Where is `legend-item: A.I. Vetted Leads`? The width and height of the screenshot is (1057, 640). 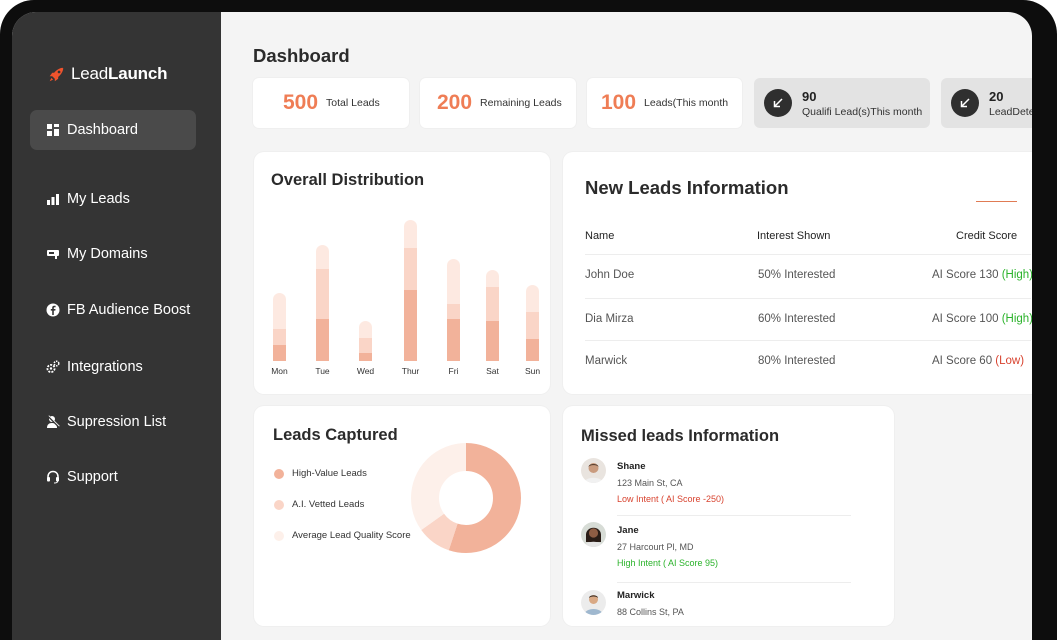
legend-item: A.I. Vetted Leads is located at coordinates (319, 504).